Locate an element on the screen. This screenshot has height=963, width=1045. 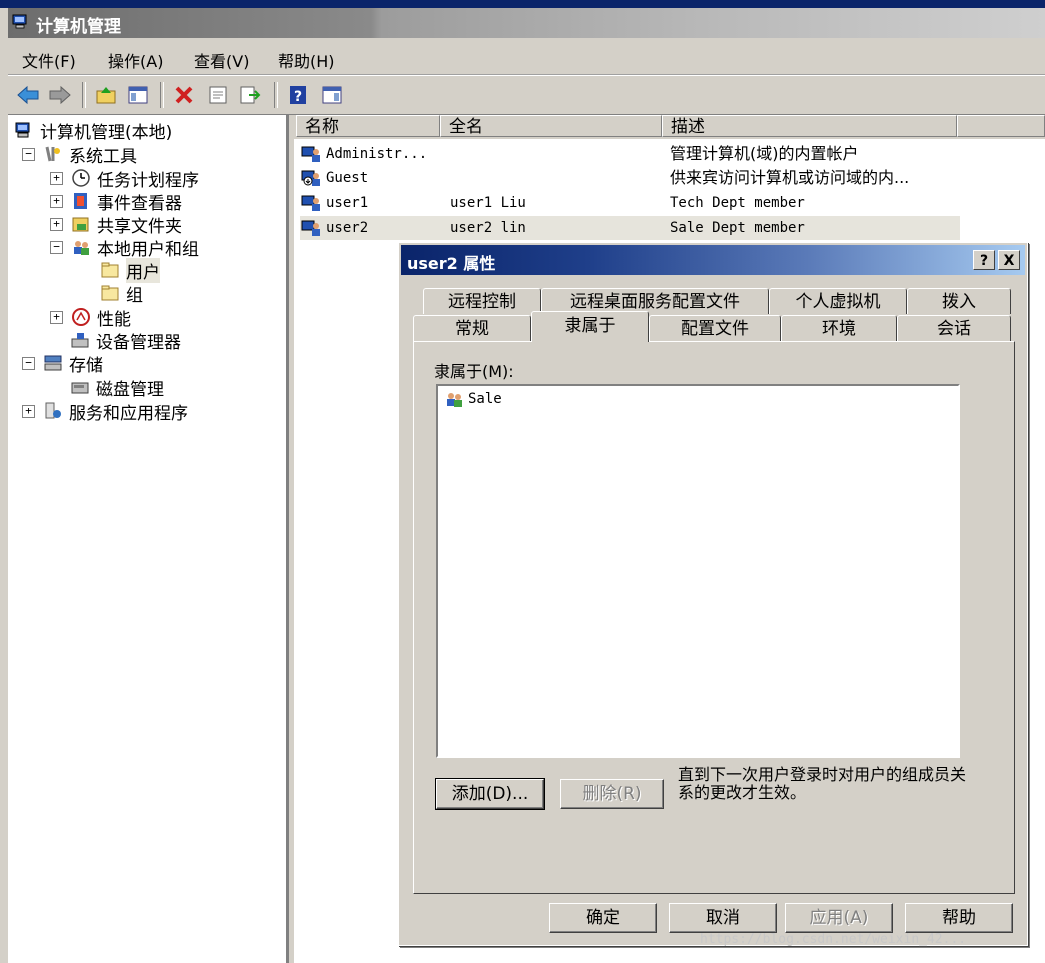
export-list-icon is located at coordinates (250, 95).